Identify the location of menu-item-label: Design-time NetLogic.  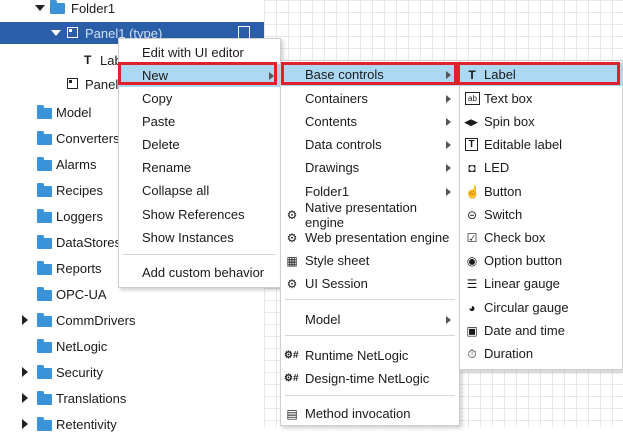
(367, 378).